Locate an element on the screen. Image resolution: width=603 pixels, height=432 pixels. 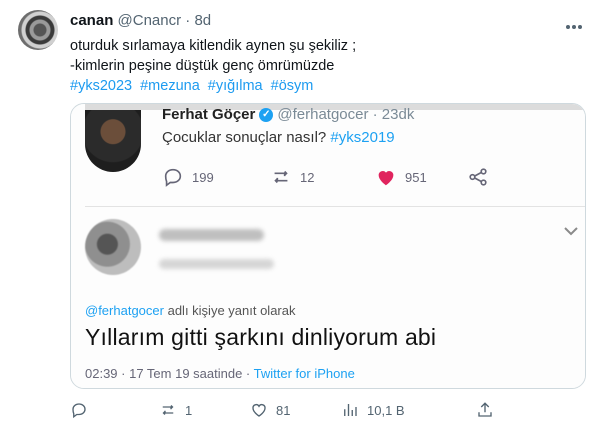
original-retweet-count: 12 is located at coordinates (307, 177).